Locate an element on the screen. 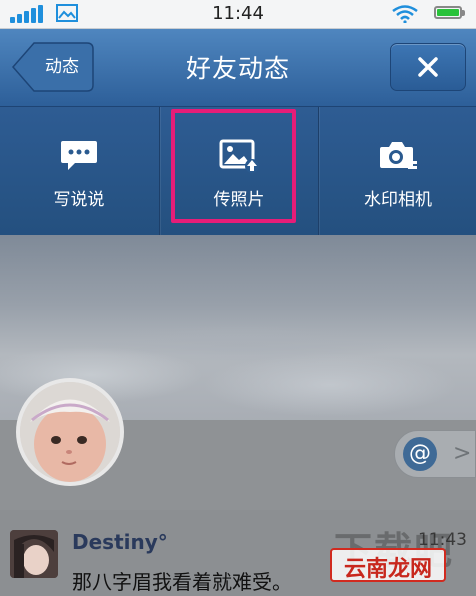 The width and height of the screenshot is (476, 596). watermark-camera-label: 水印相机 is located at coordinates (398, 200).